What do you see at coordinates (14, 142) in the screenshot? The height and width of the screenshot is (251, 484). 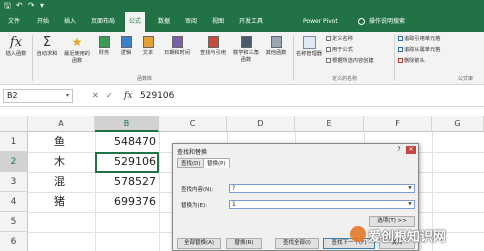 I see `row-header-1: 1` at bounding box center [14, 142].